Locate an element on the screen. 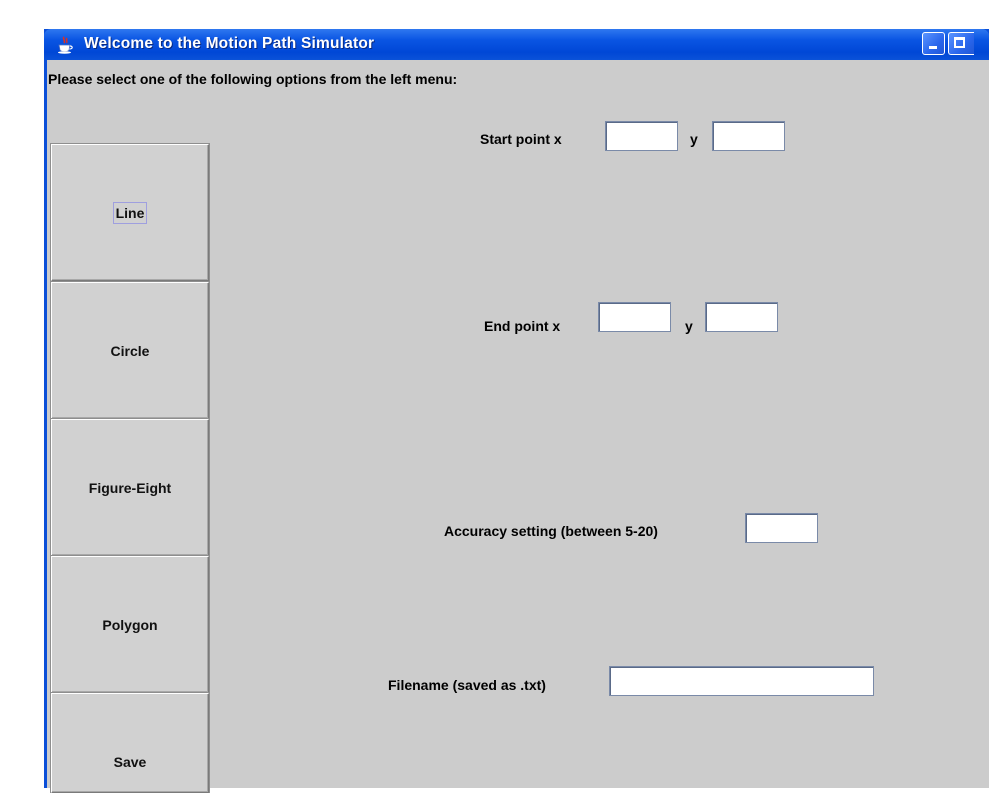  line-button: Line is located at coordinates (130, 212).